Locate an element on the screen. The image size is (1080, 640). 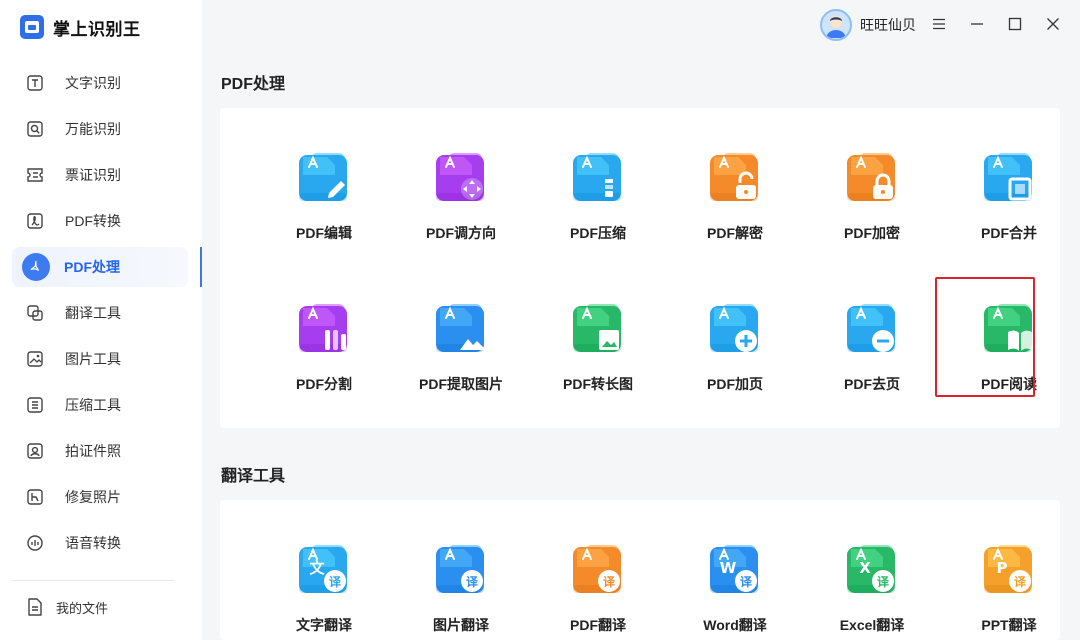
sidebar-item-voice-convert: 语音转换 is located at coordinates (100, 543).